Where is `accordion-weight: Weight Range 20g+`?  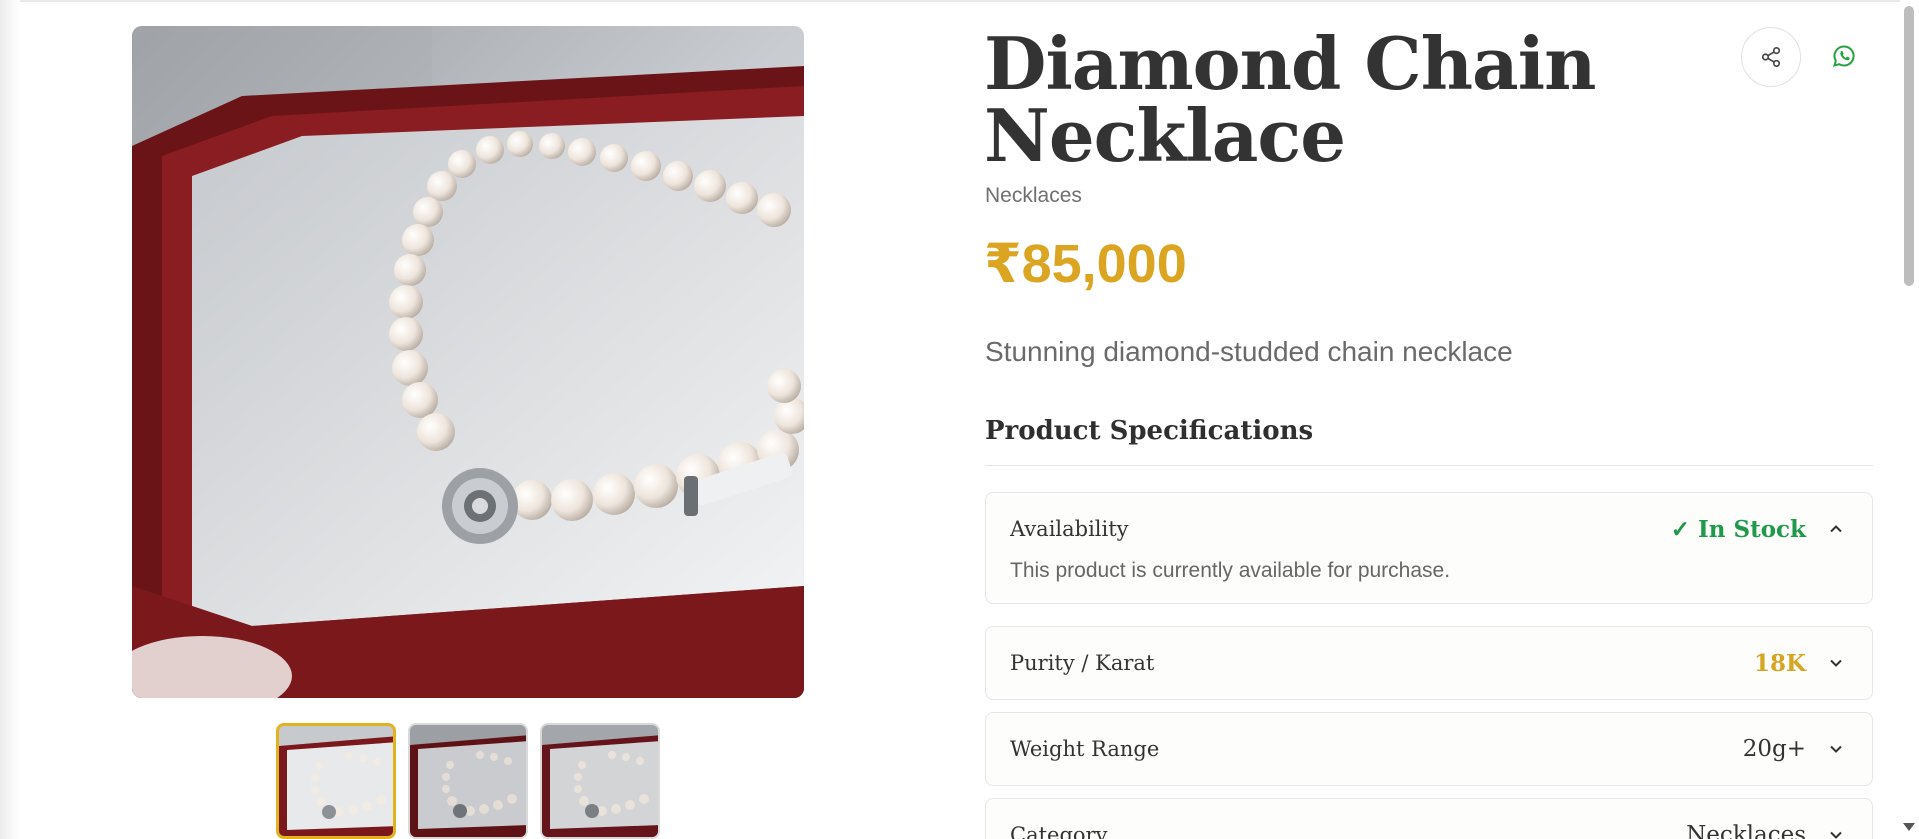
accordion-weight: Weight Range 20g+ is located at coordinates (1429, 749).